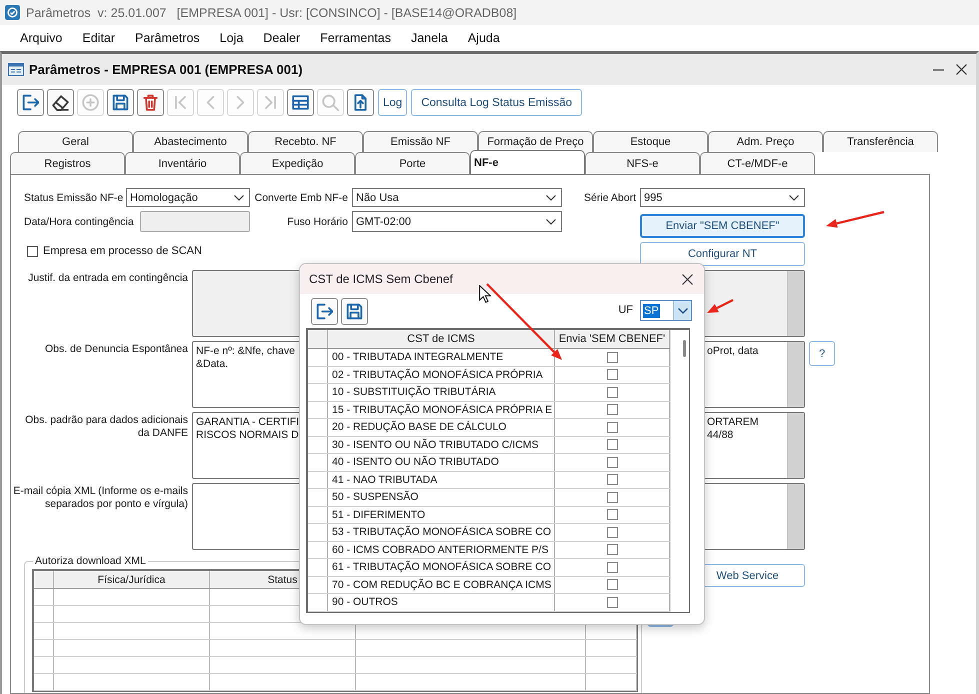 The width and height of the screenshot is (979, 694). I want to click on menu-item: Loja, so click(232, 38).